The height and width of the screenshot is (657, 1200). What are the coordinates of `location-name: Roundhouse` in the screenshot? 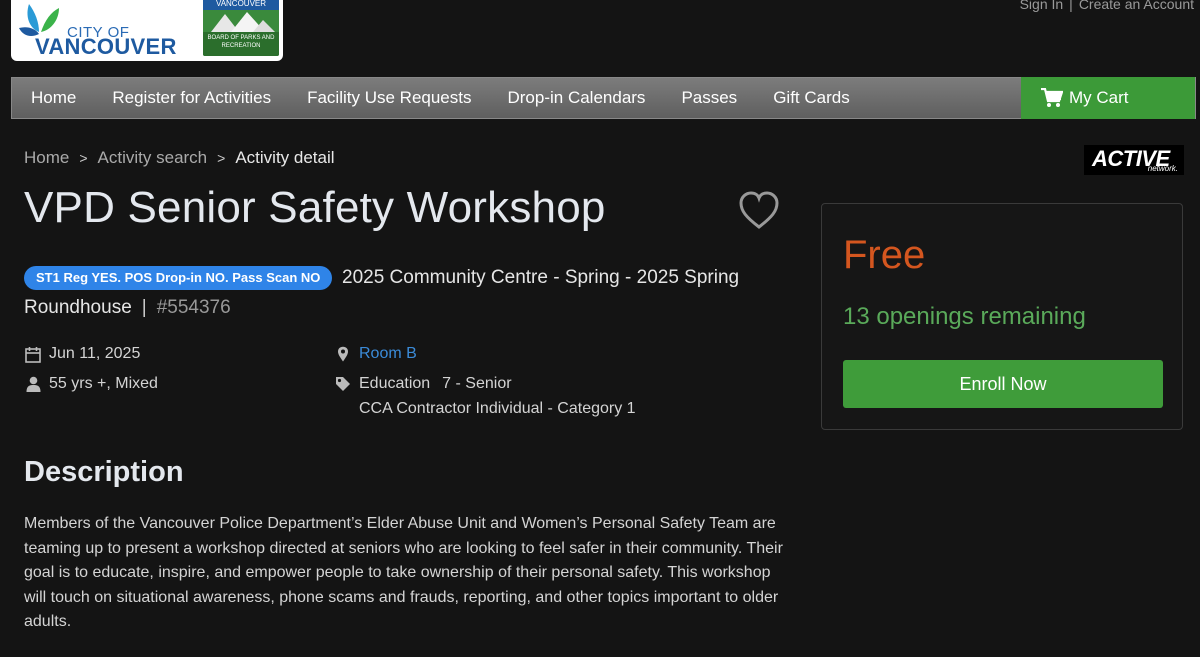 It's located at (78, 307).